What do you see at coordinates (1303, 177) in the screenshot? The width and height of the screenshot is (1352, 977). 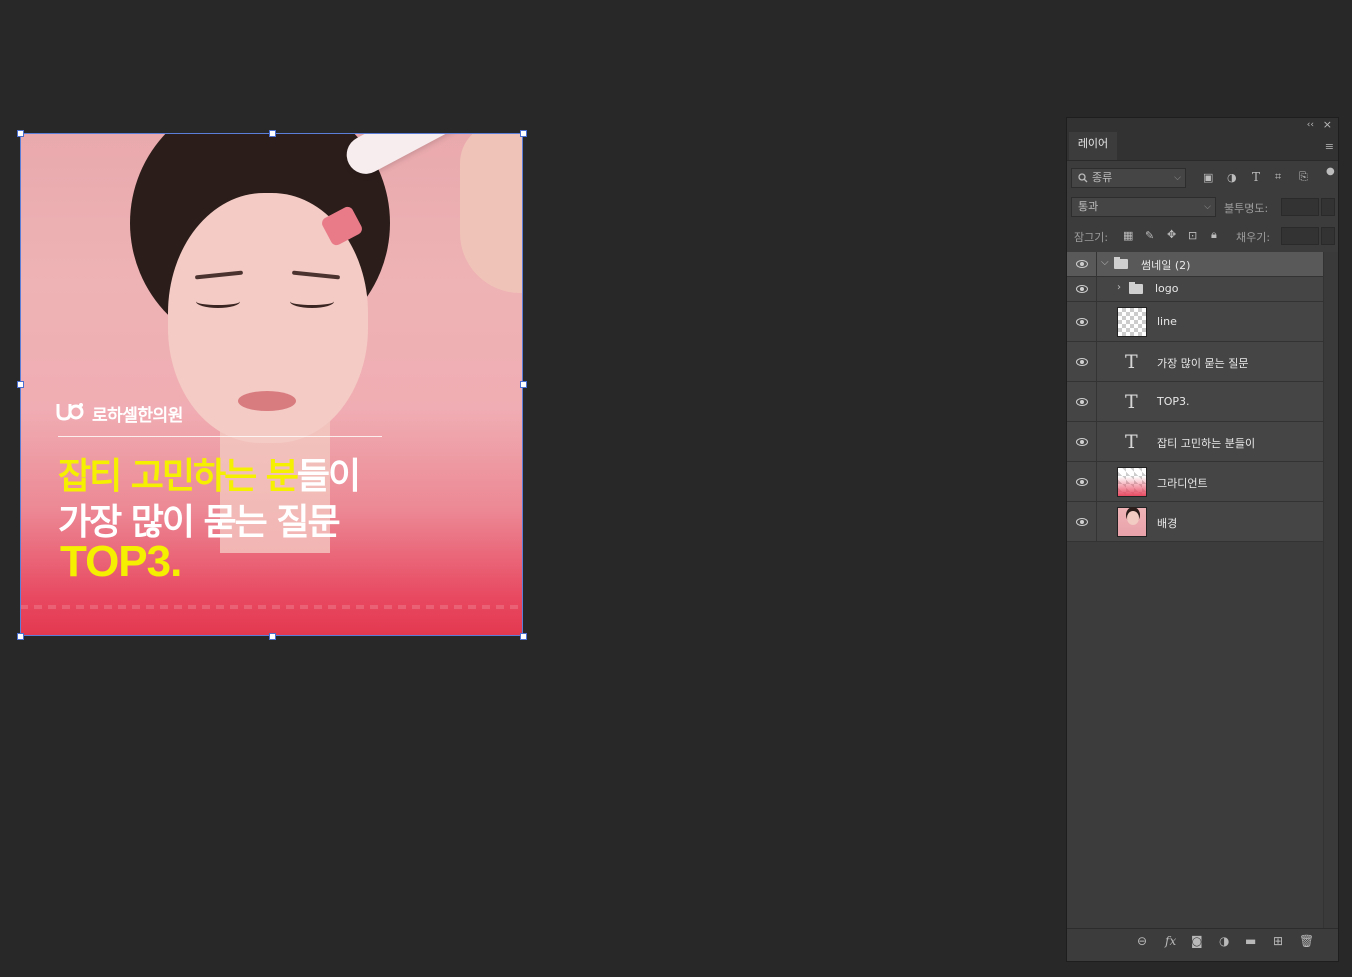 I see `filter-smart-object-icon: ⎘` at bounding box center [1303, 177].